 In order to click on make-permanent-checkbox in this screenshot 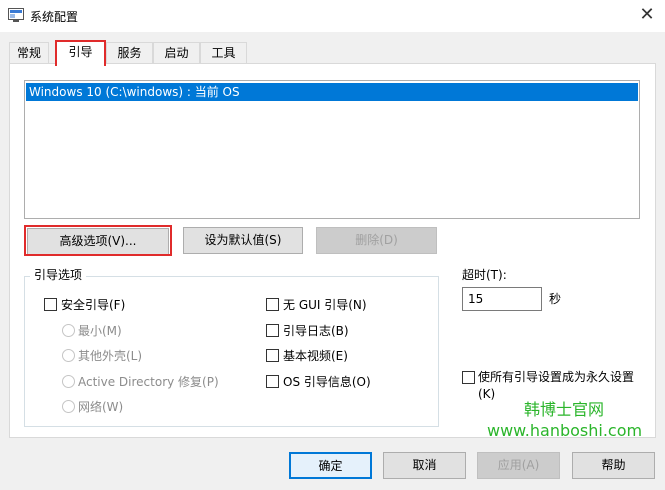, I will do `click(468, 377)`.